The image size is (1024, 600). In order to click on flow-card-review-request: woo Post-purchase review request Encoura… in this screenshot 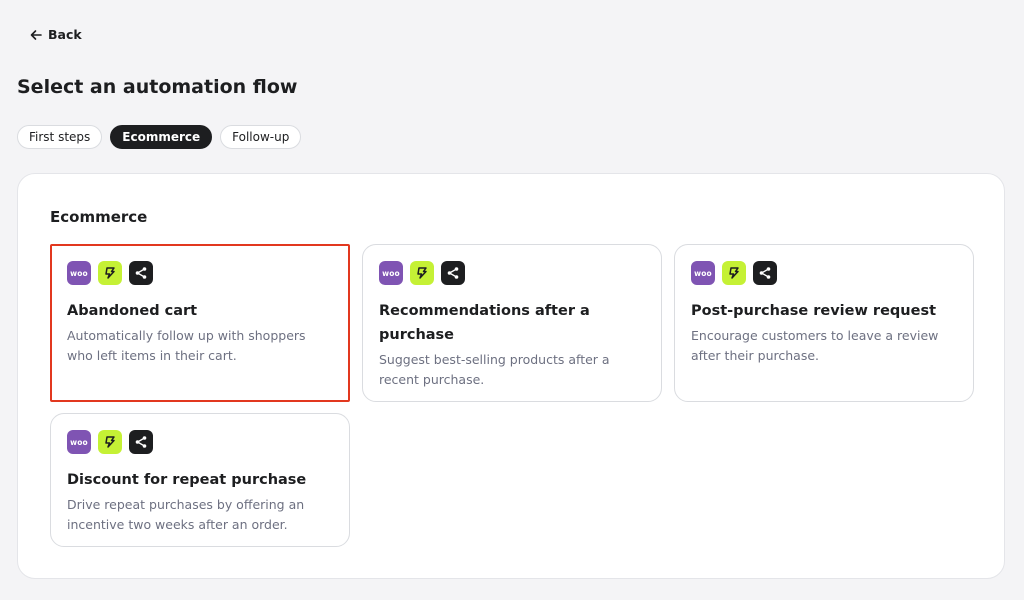, I will do `click(824, 323)`.